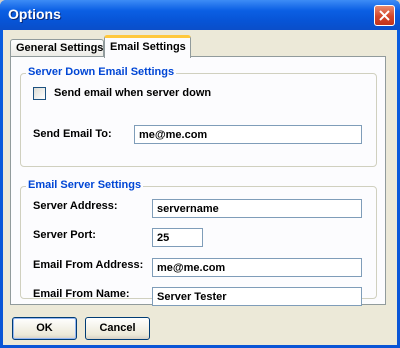 The image size is (400, 348). I want to click on cancel-button: Cancel, so click(117, 328).